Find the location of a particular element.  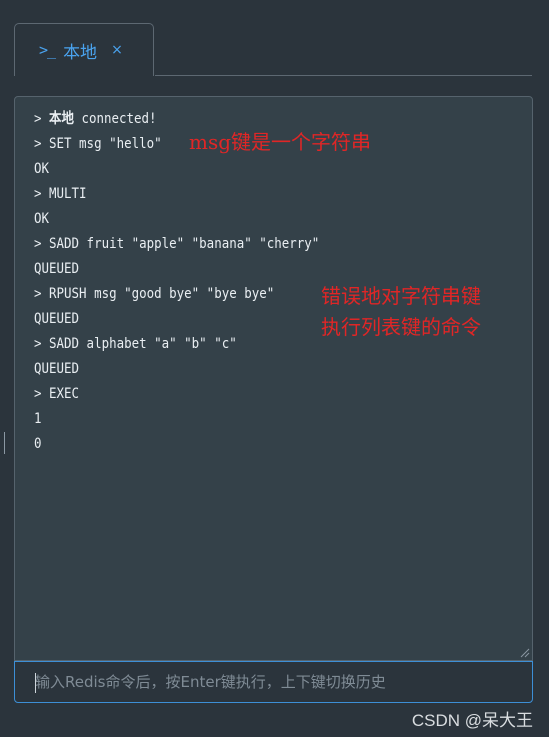

watermark: CSDN @呆大王 is located at coordinates (472, 720).